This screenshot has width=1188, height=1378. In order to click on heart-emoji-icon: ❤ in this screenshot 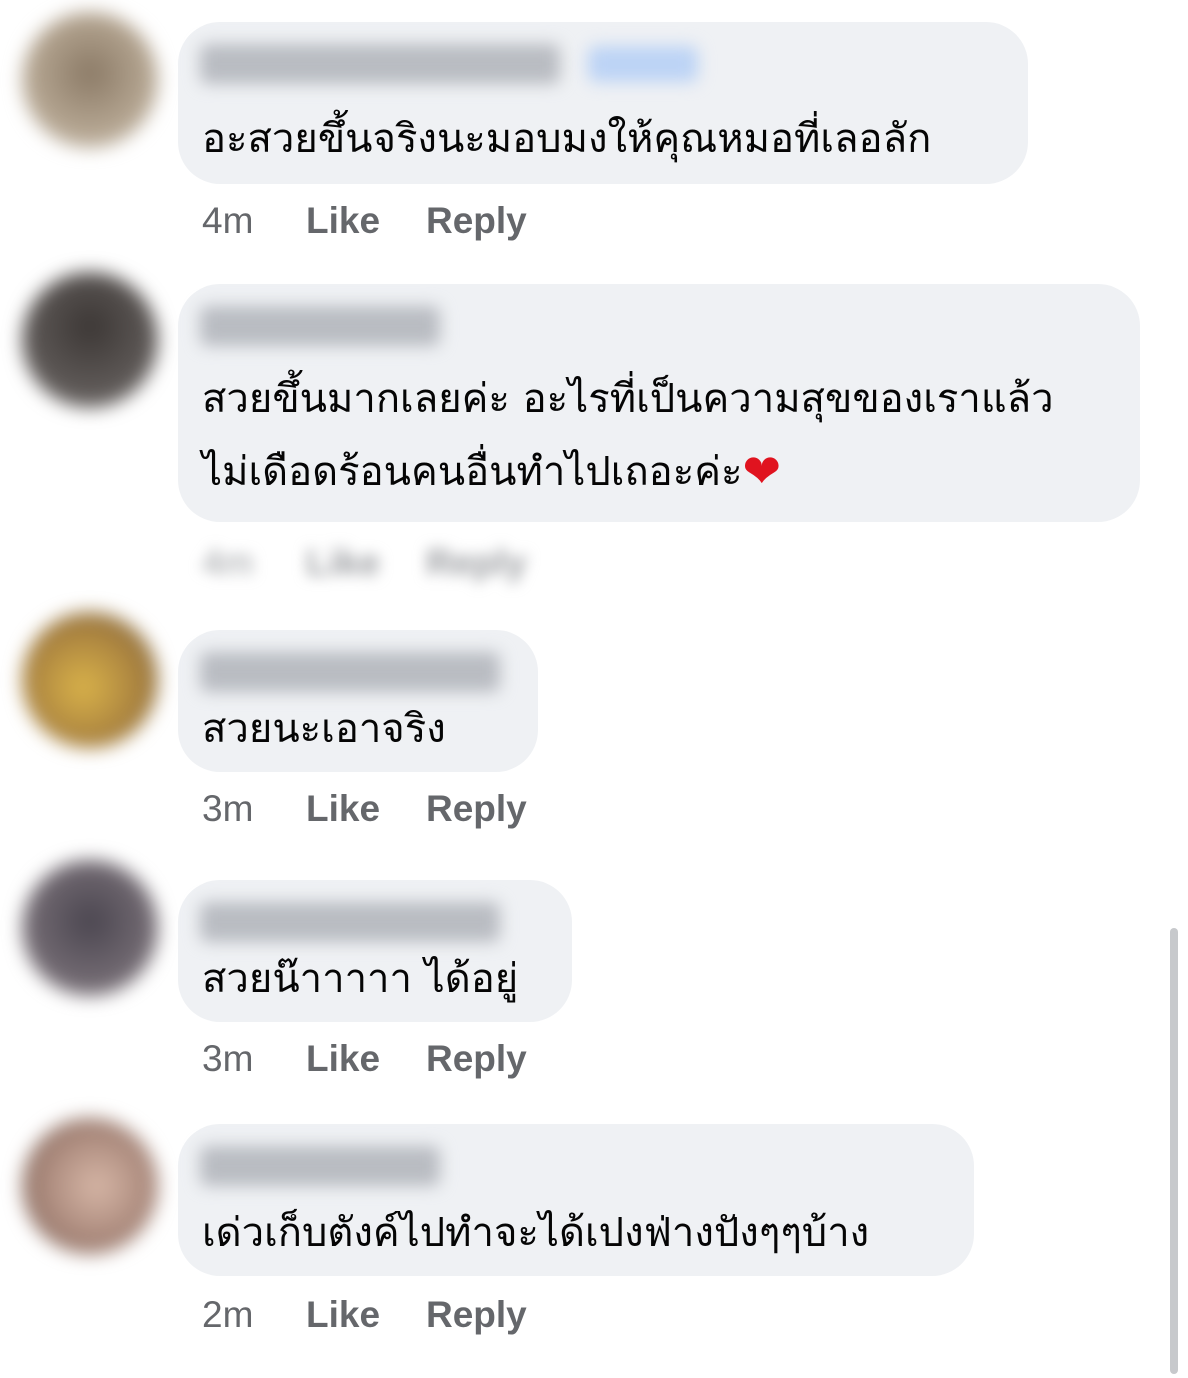, I will do `click(761, 471)`.